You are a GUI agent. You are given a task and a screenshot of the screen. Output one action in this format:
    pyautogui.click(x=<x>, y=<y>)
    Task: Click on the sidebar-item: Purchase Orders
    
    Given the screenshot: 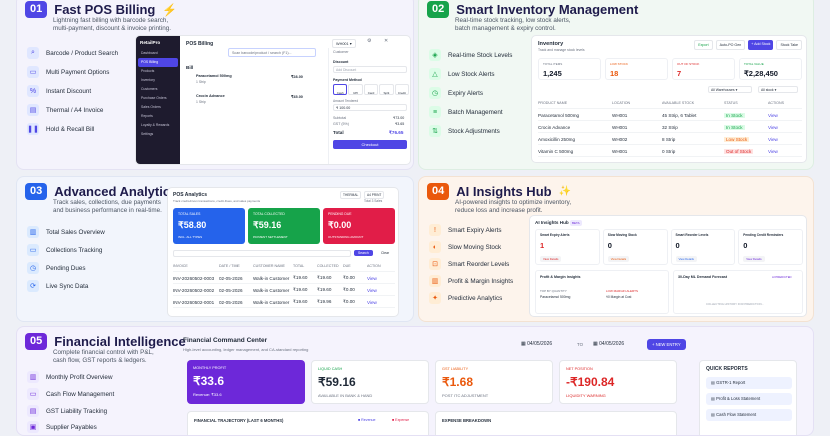 What is the action you would take?
    pyautogui.click(x=158, y=98)
    